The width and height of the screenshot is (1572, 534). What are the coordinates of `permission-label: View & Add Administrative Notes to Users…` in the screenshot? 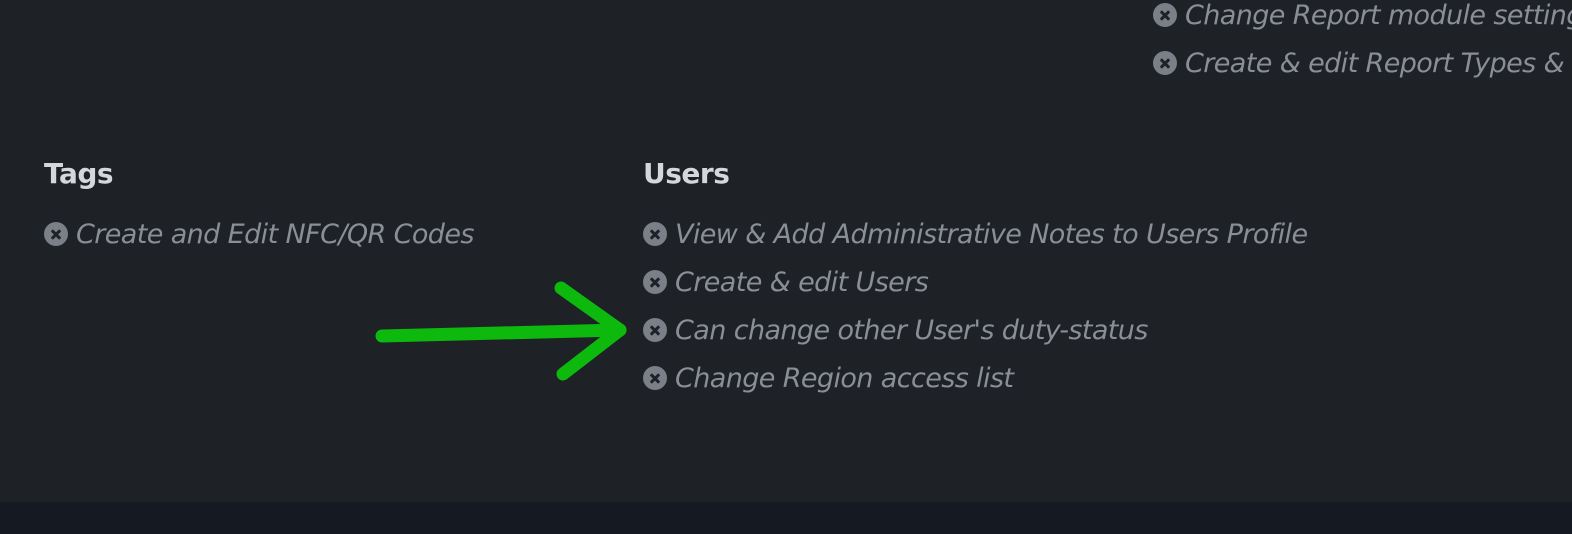 It's located at (991, 234).